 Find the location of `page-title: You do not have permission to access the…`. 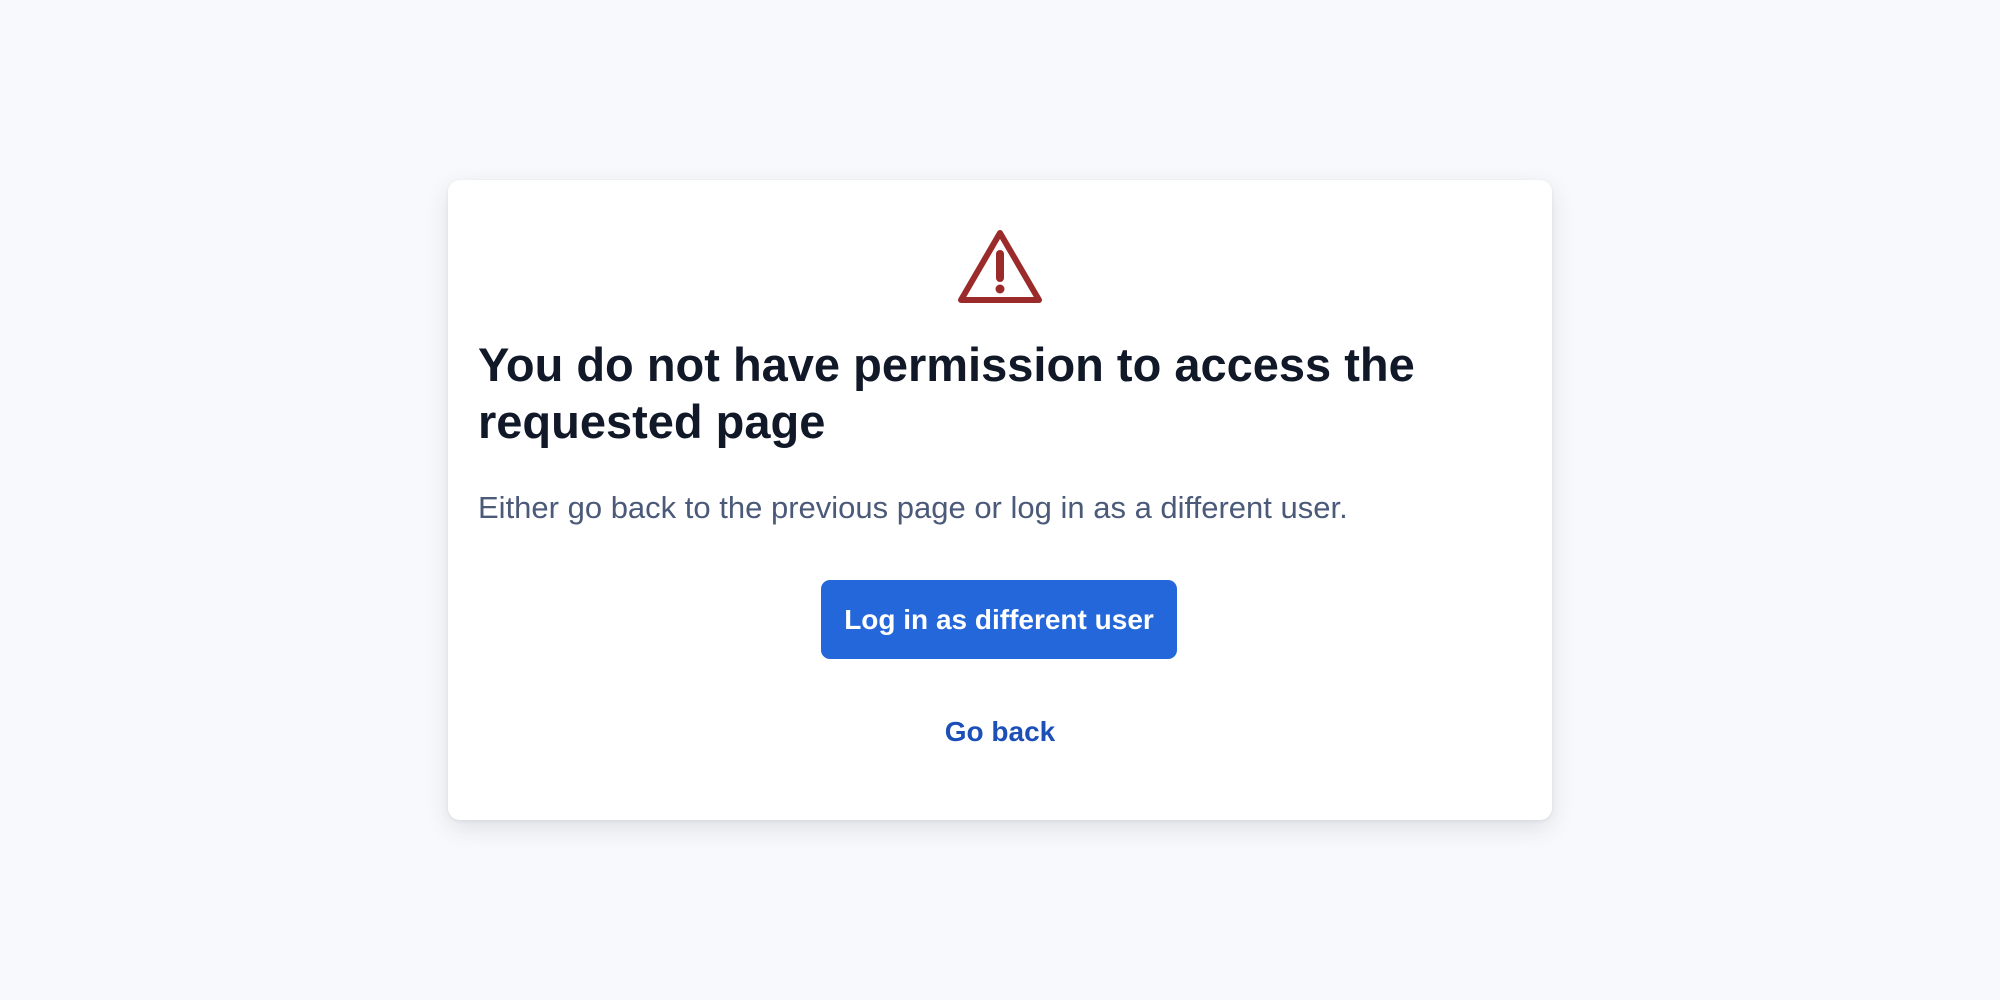

page-title: You do not have permission to access the… is located at coordinates (946, 393).